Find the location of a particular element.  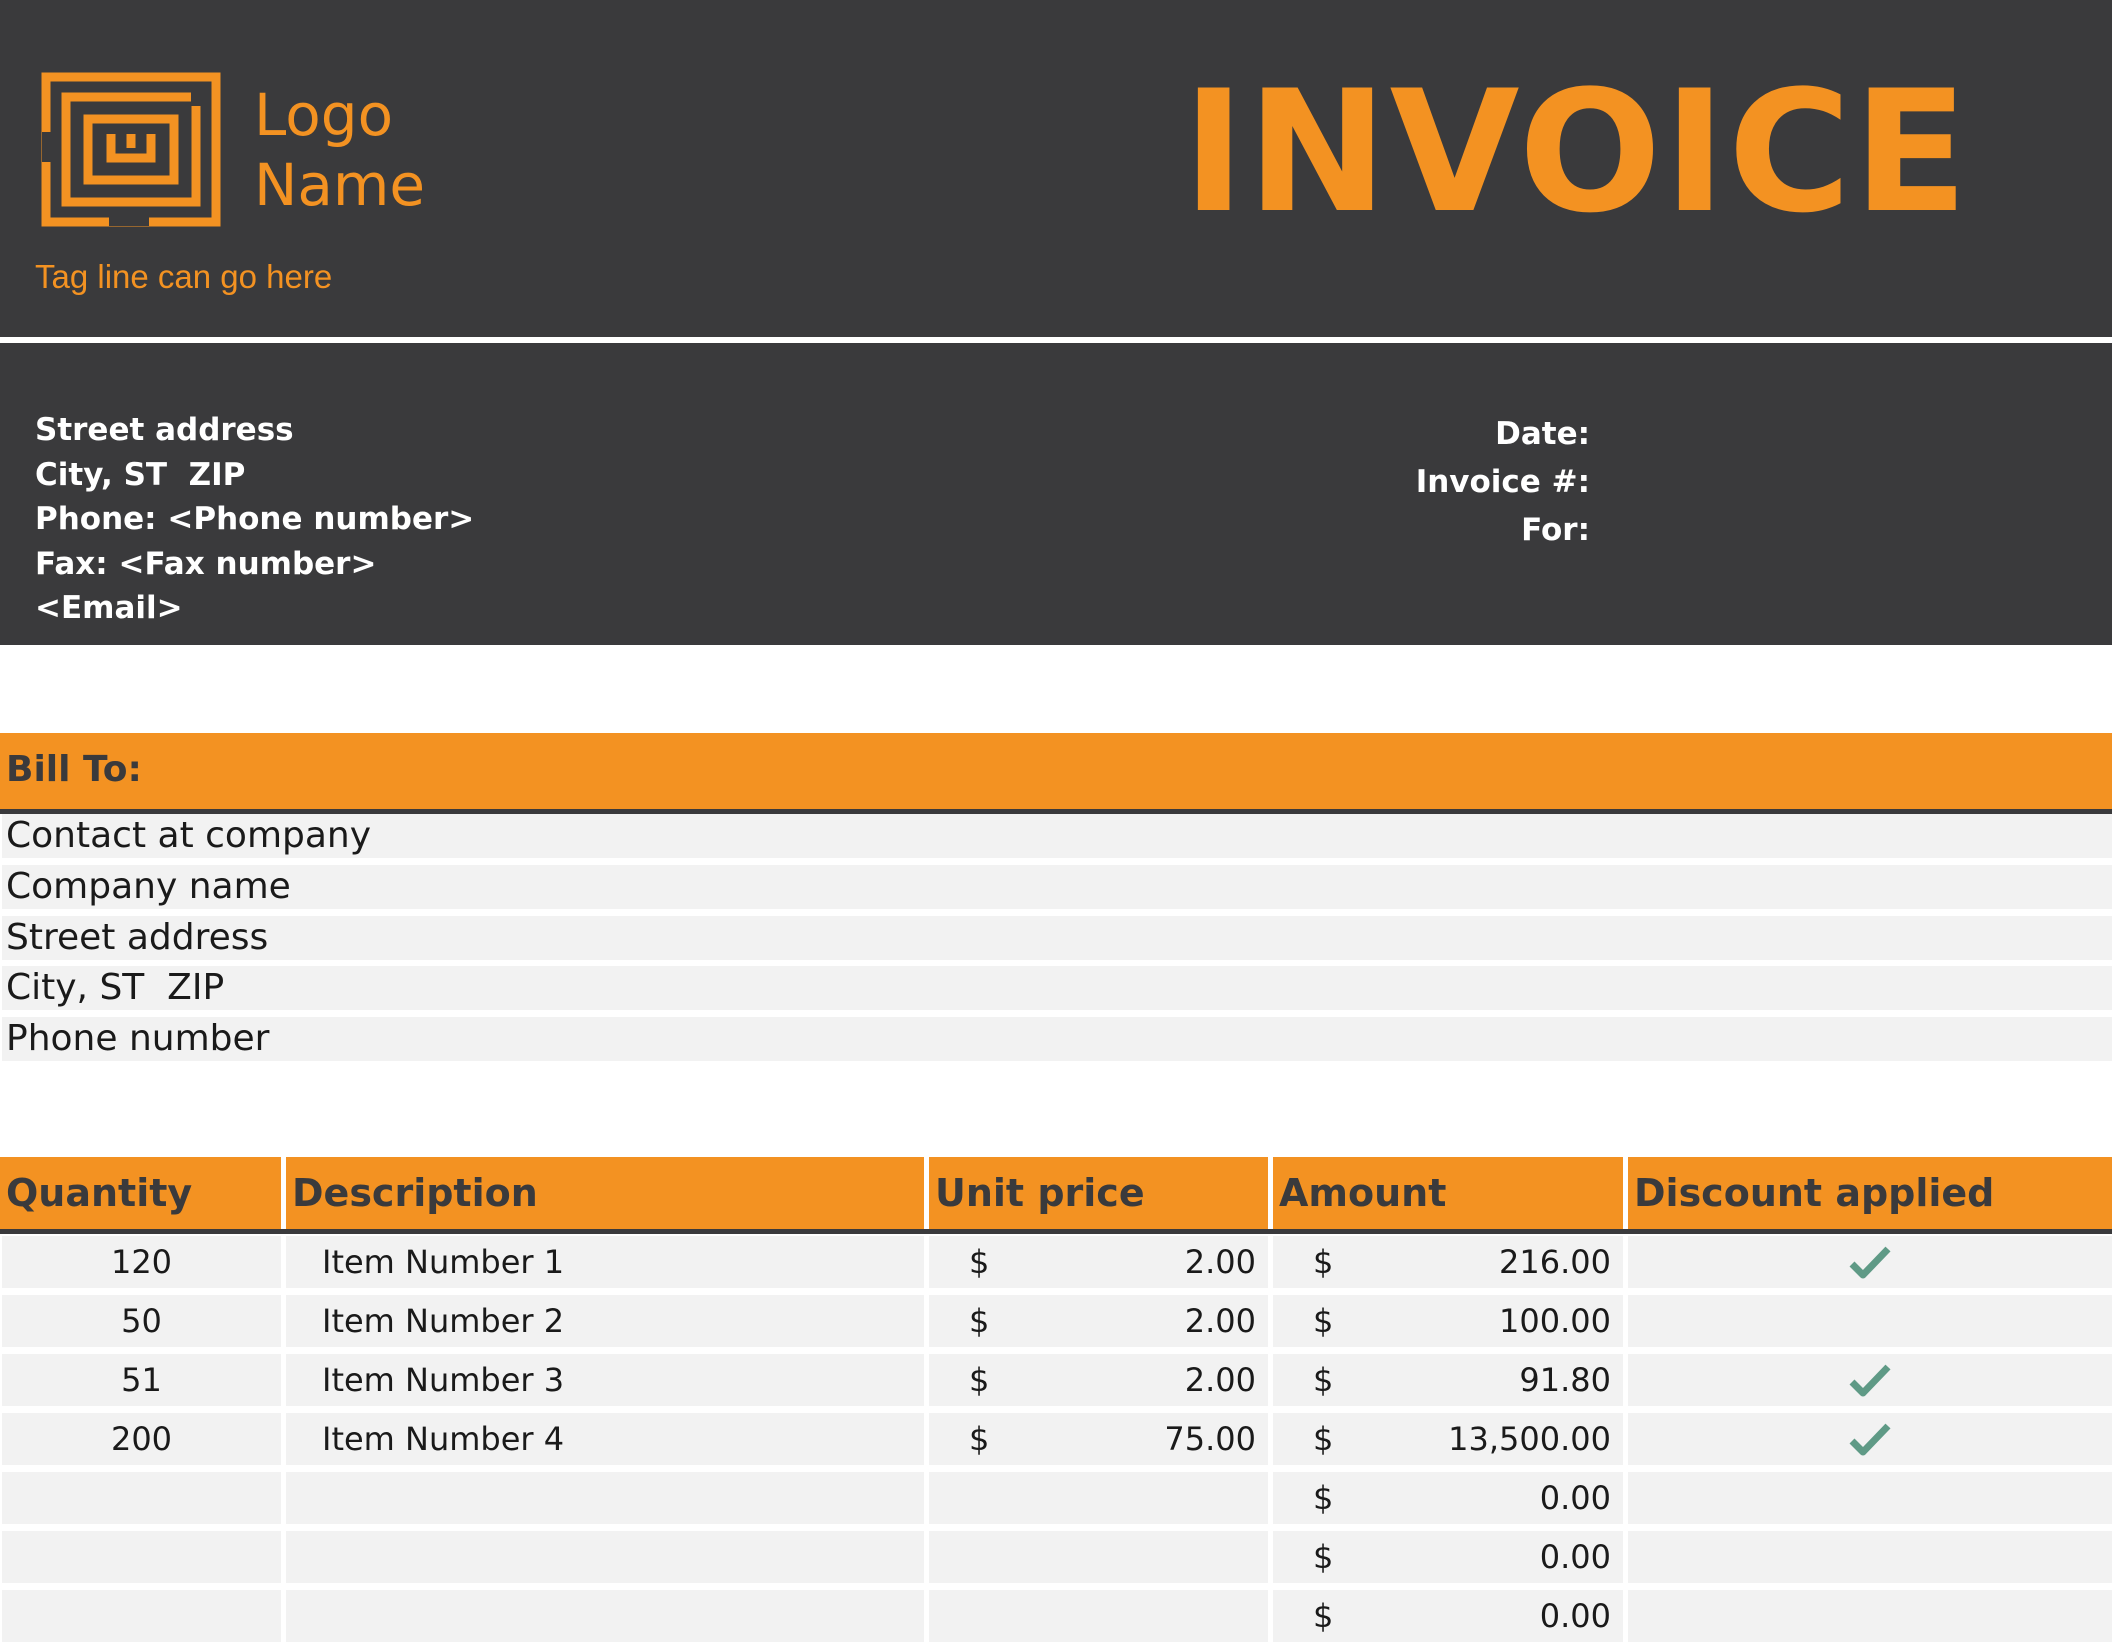

table-header-rule is located at coordinates (1056, 1231).